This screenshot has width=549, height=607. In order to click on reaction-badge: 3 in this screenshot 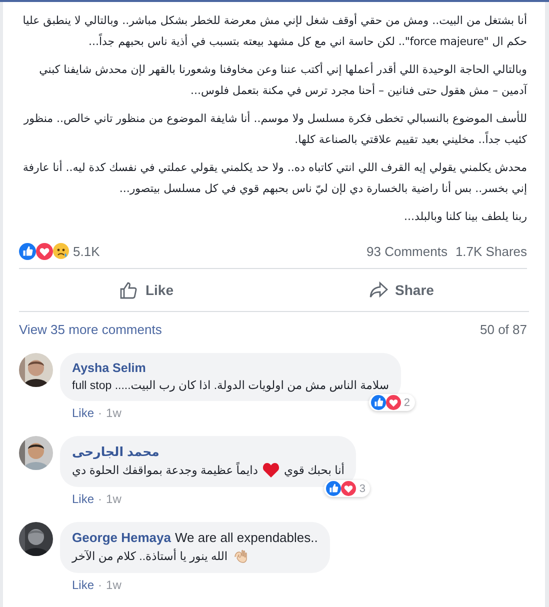, I will do `click(347, 488)`.